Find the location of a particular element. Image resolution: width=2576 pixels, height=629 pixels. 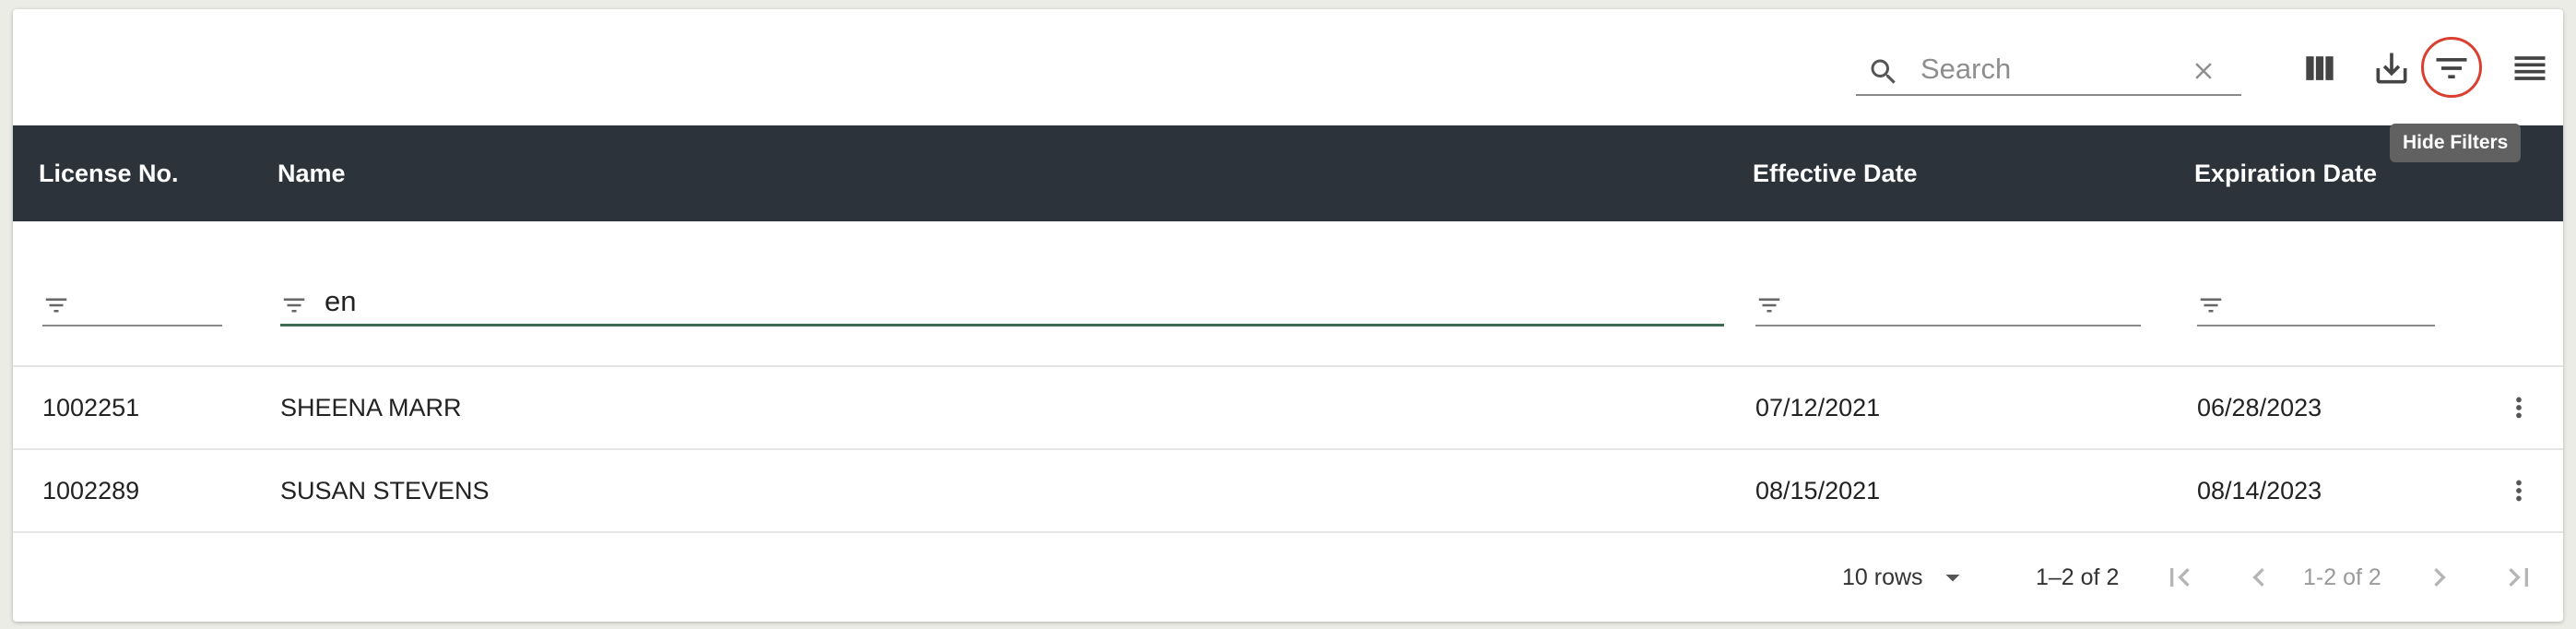

effective-date-cell: 08/15/2021 is located at coordinates (1818, 490).